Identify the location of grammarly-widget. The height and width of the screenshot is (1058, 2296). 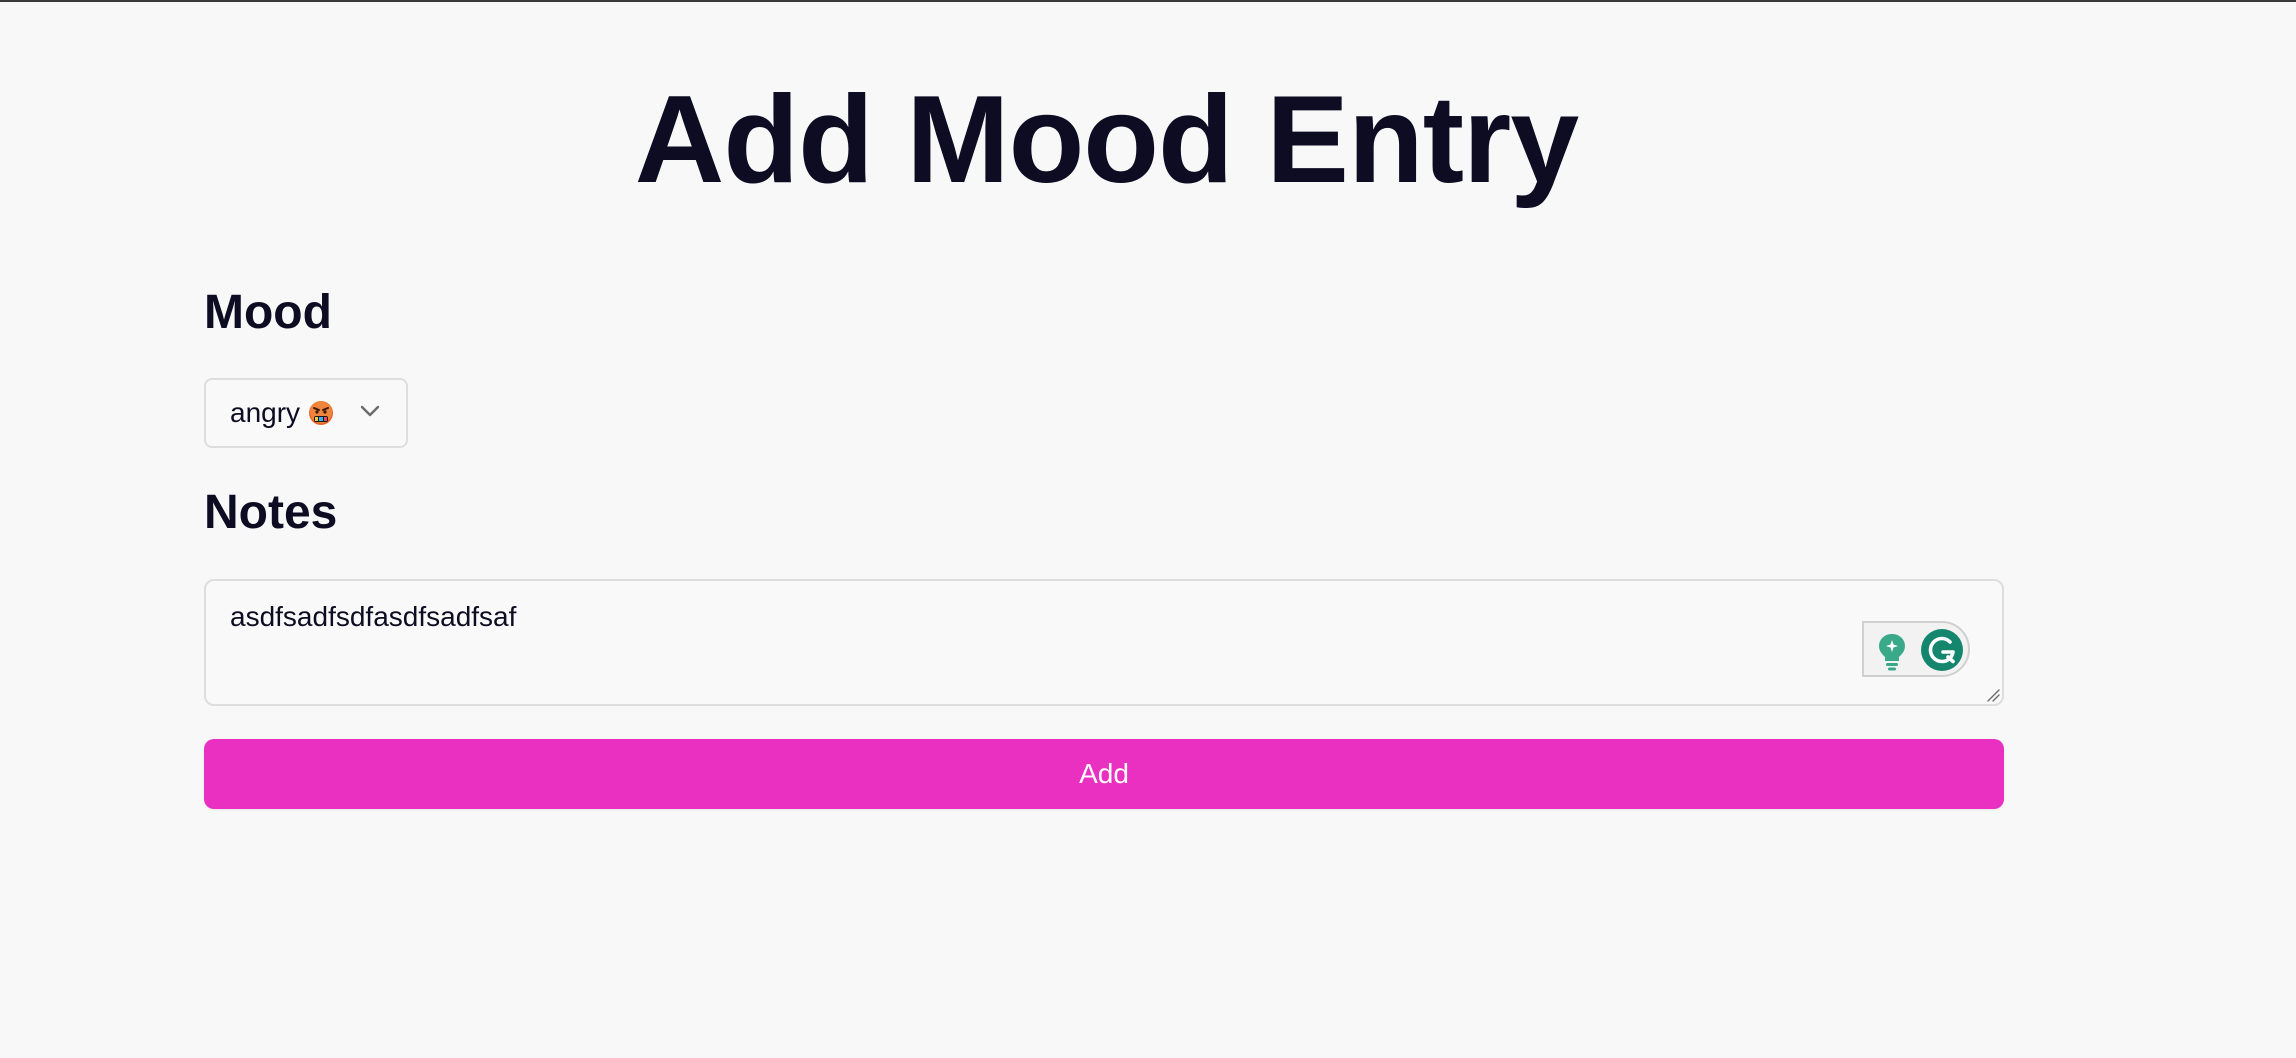
(1916, 649).